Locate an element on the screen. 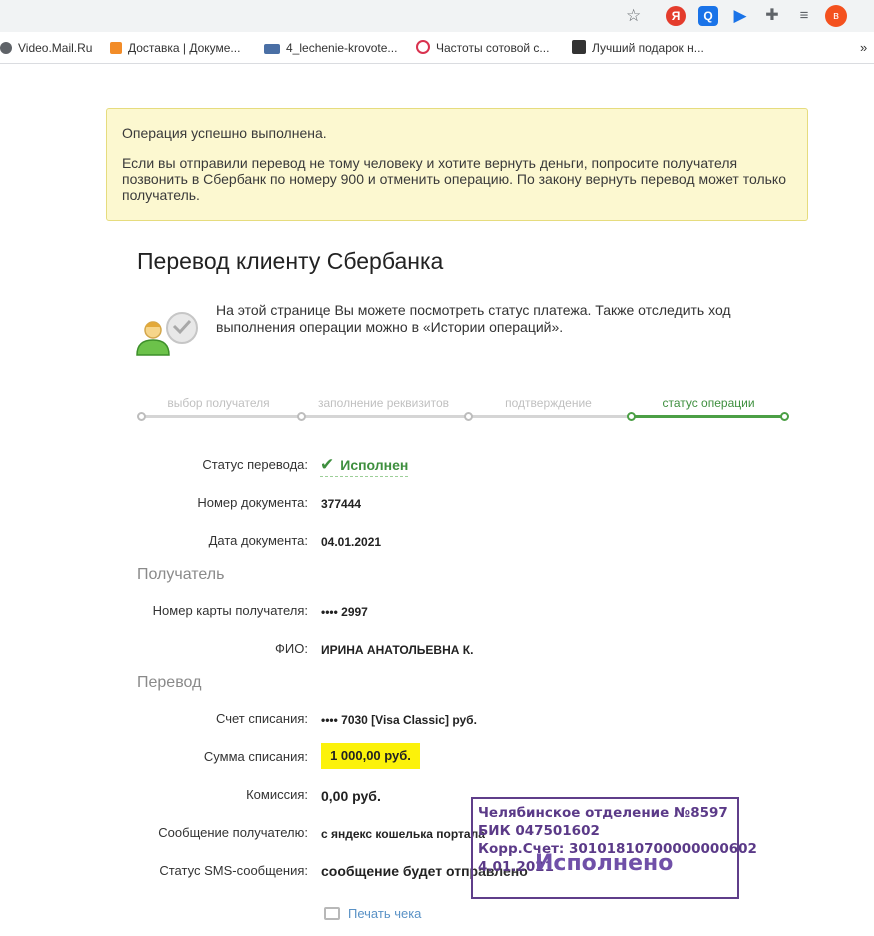 The height and width of the screenshot is (936, 874). account-value: •••• 7030 [Visa Classic] руб. is located at coordinates (399, 720).